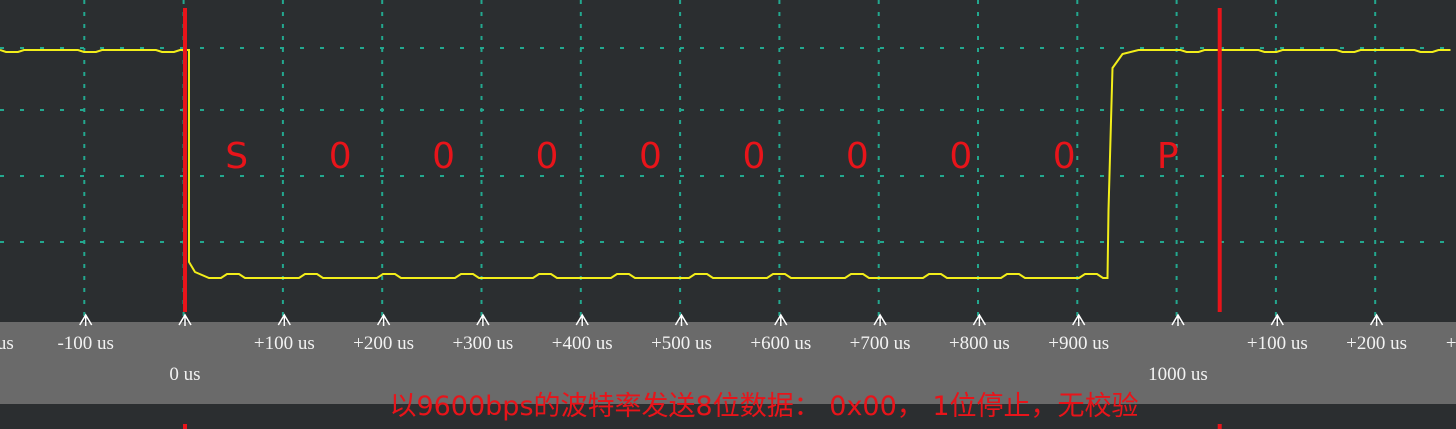 This screenshot has height=429, width=1456. I want to click on ruler-label: +200 us, so click(383, 343).